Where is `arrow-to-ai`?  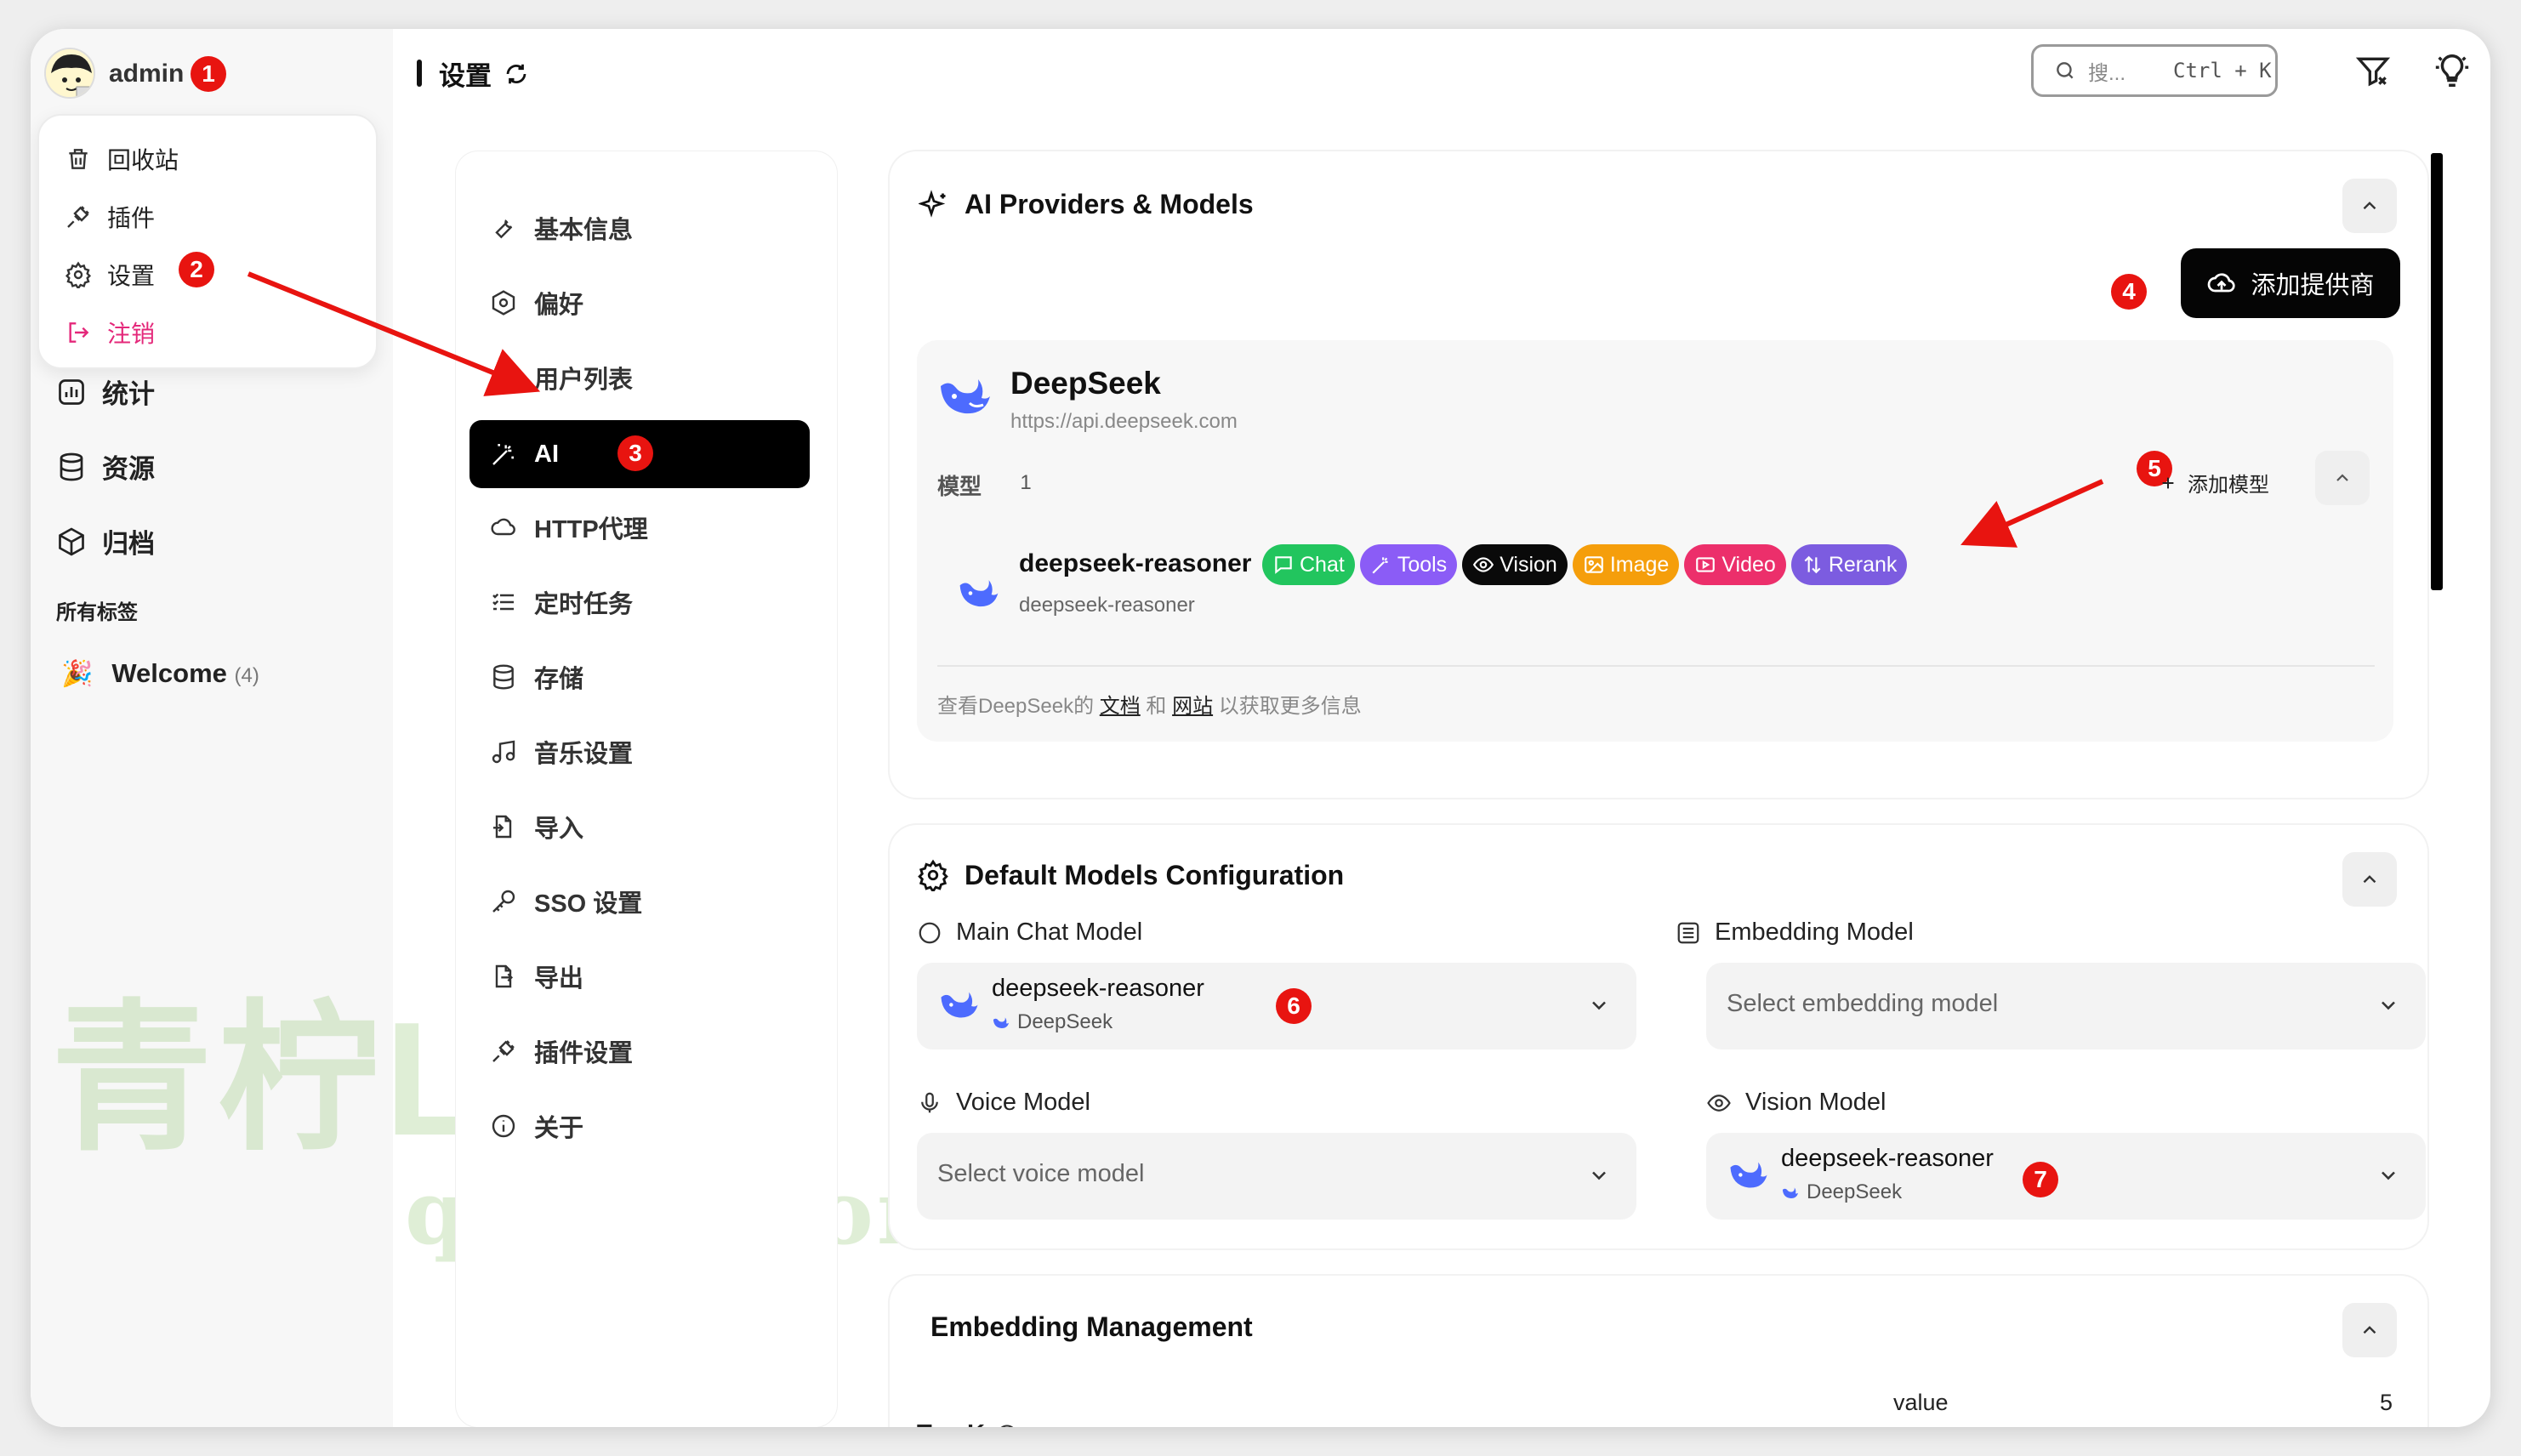 arrow-to-ai is located at coordinates (394, 333).